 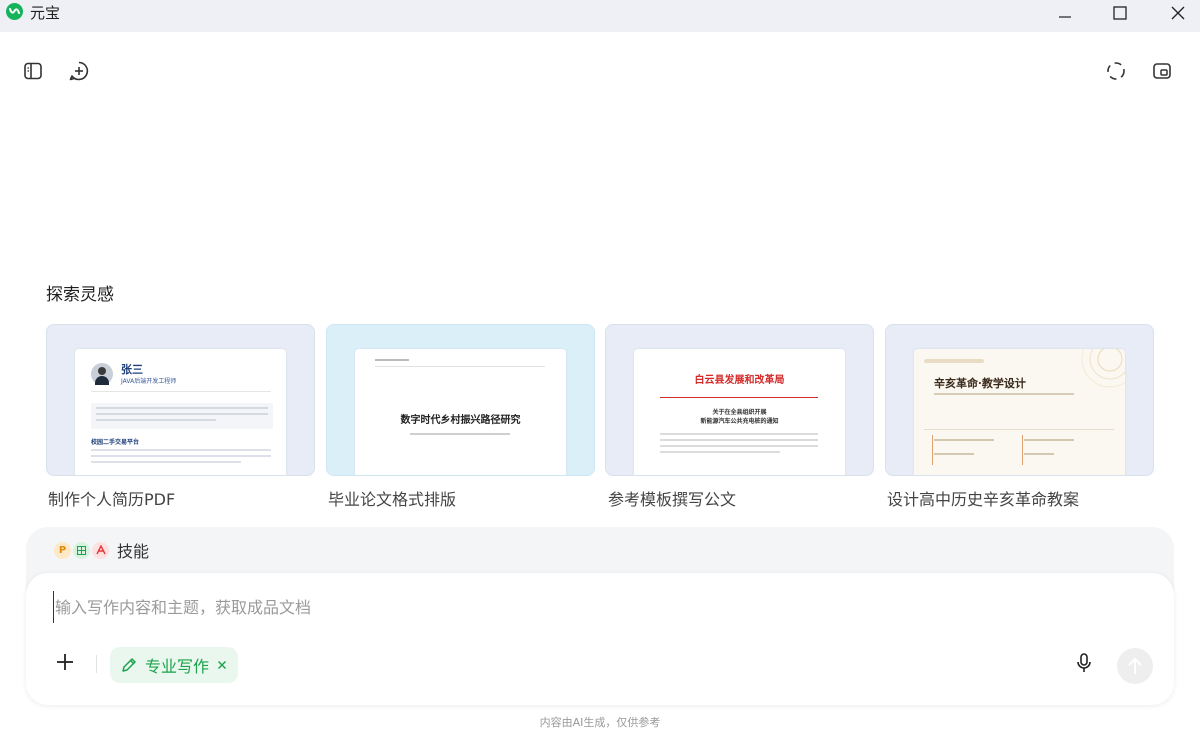 What do you see at coordinates (980, 383) in the screenshot?
I see `lesson-plan-title: 辛亥革命·教学设计` at bounding box center [980, 383].